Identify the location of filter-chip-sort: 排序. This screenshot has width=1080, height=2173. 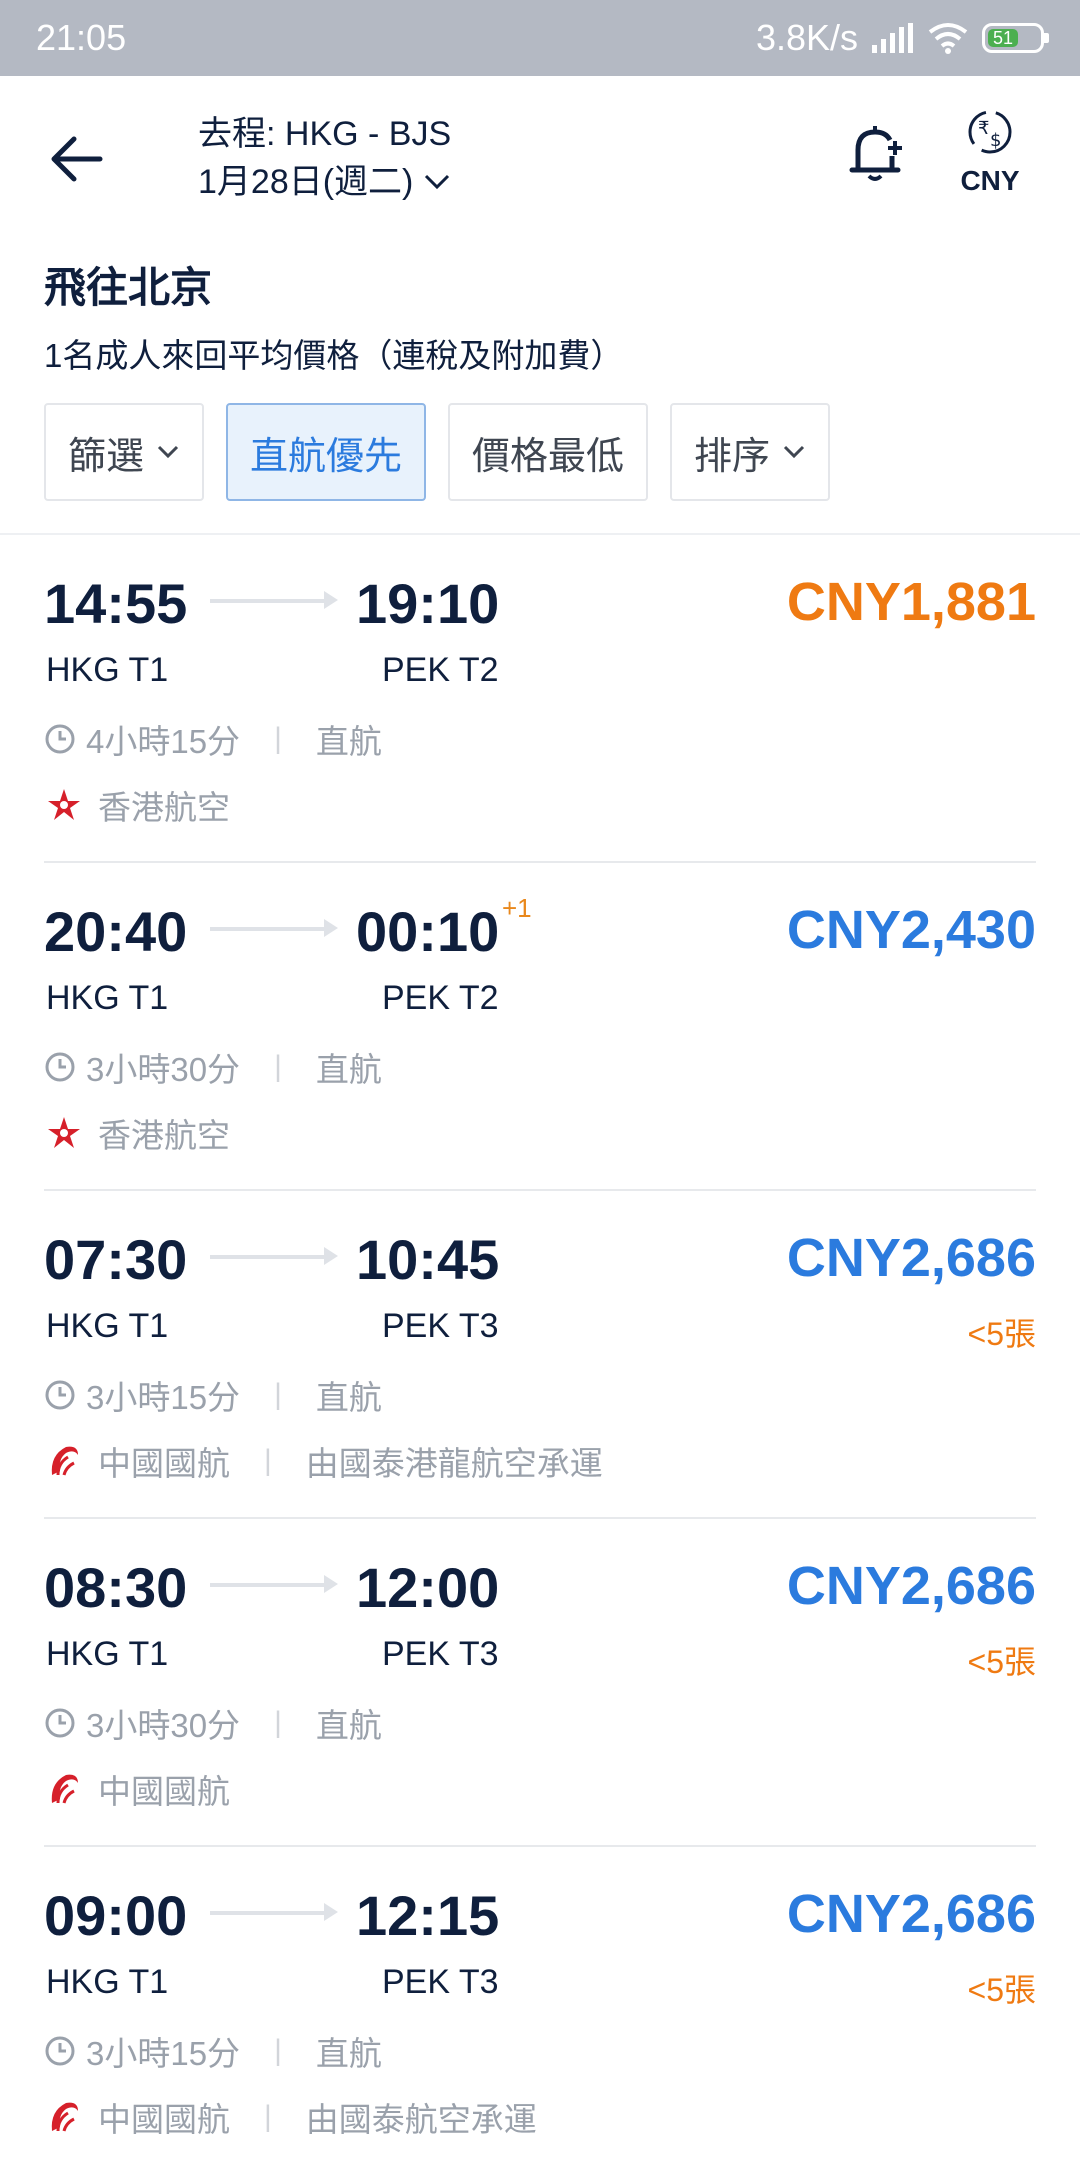
(750, 452).